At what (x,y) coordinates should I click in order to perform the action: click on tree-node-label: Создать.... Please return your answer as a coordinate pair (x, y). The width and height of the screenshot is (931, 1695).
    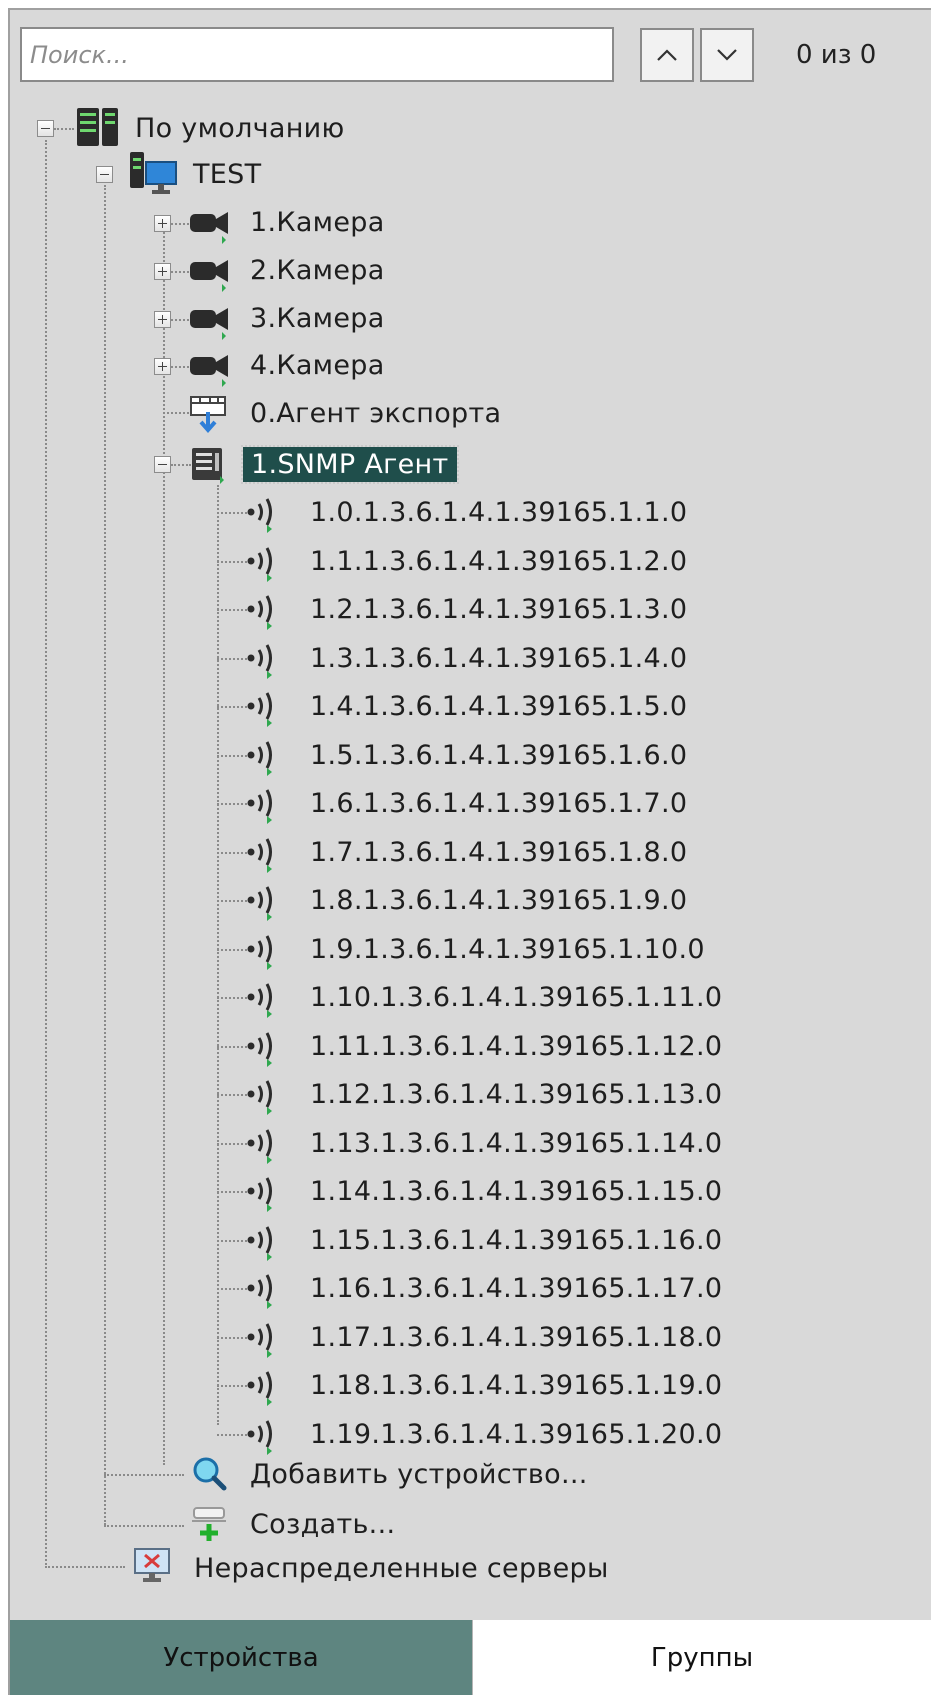
    Looking at the image, I should click on (323, 1524).